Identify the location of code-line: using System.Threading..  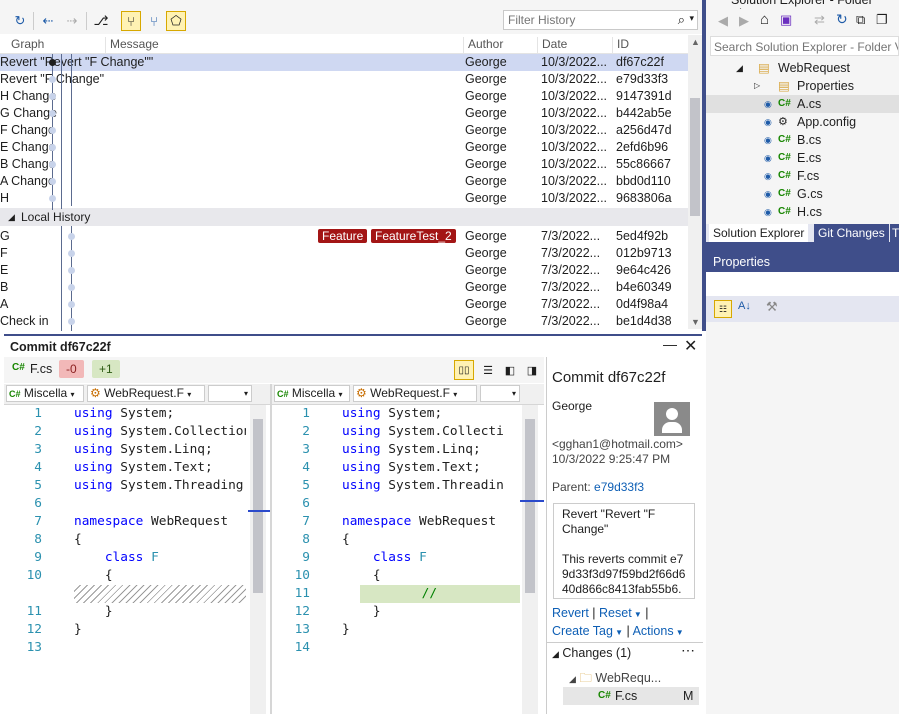
(160, 486).